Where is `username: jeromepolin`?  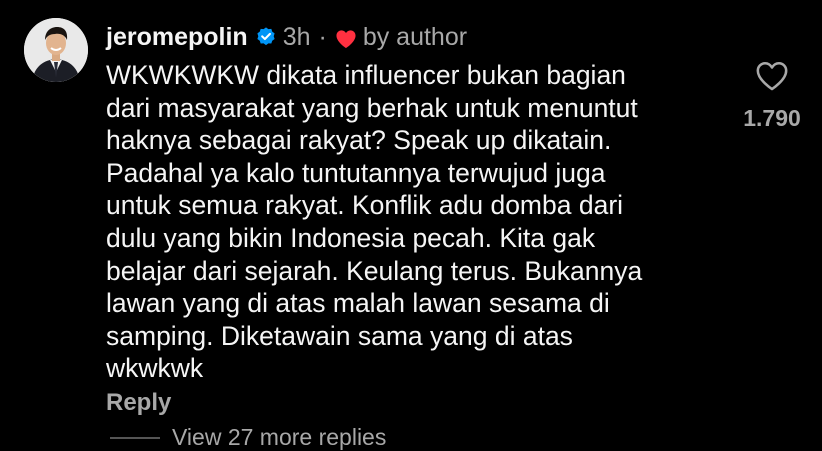
username: jeromepolin is located at coordinates (177, 37).